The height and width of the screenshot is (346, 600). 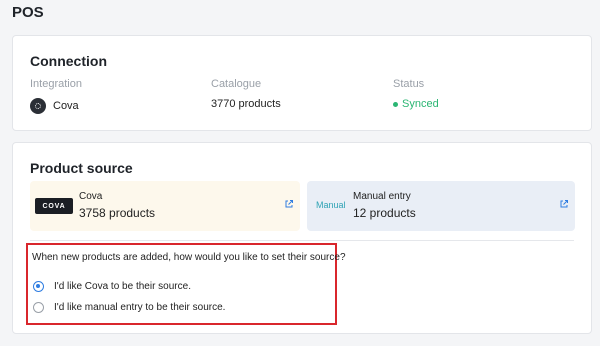 I want to click on radio-option-cova: I'd like Cova to be their source., so click(x=112, y=286).